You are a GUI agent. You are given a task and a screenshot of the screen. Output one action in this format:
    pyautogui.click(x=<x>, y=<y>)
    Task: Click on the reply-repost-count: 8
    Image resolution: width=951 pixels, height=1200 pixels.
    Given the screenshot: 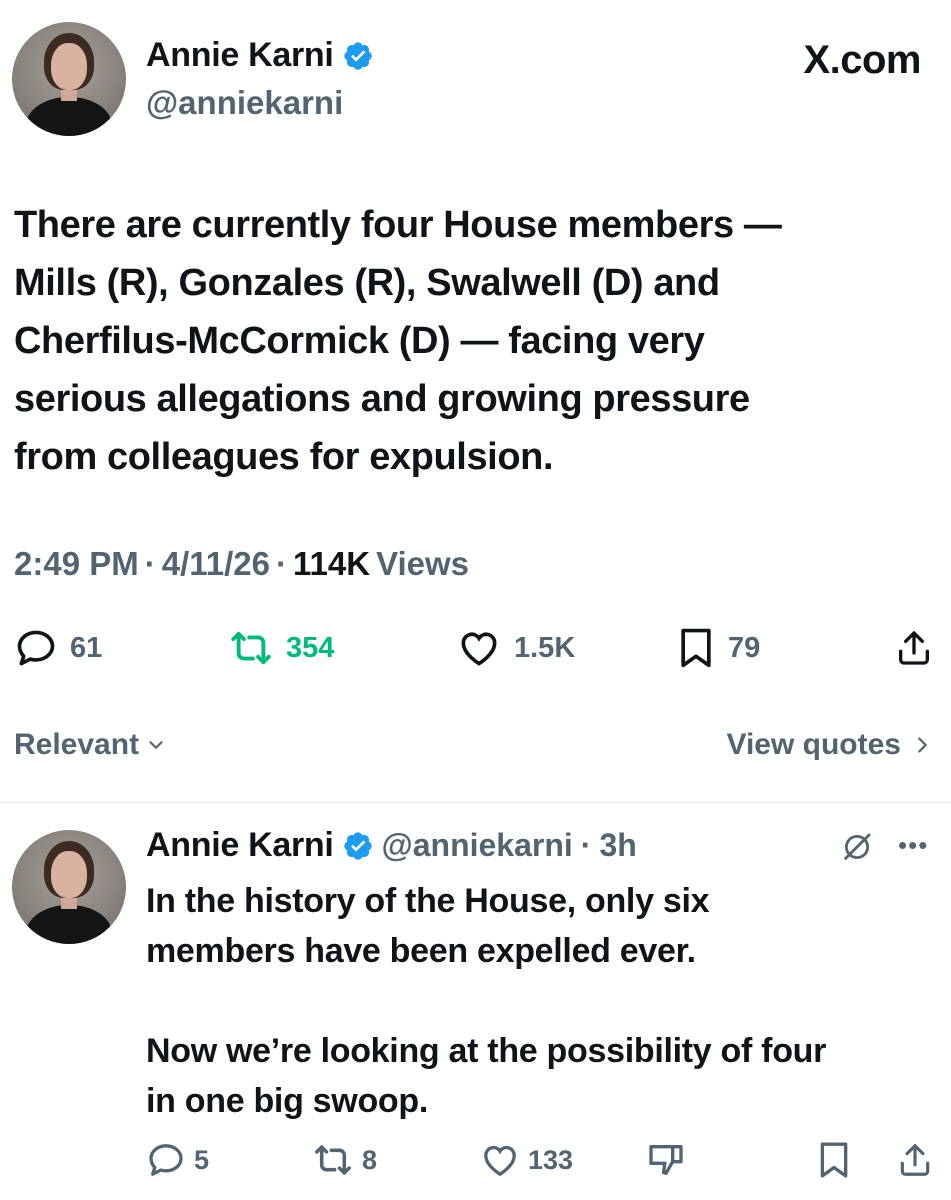 What is the action you would take?
    pyautogui.click(x=370, y=1159)
    